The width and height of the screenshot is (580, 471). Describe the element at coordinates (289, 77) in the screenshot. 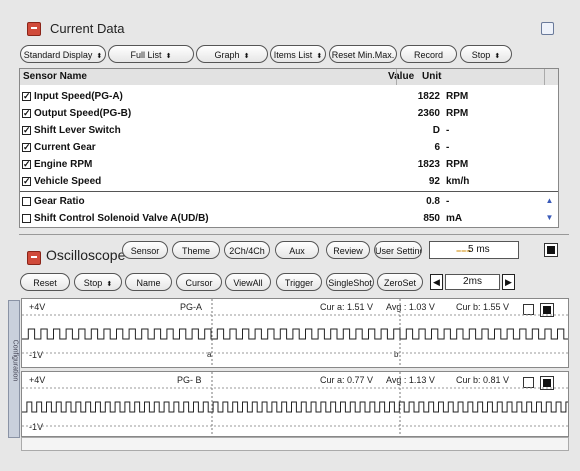

I see `table-header: Sensor Name Value Unit` at that location.